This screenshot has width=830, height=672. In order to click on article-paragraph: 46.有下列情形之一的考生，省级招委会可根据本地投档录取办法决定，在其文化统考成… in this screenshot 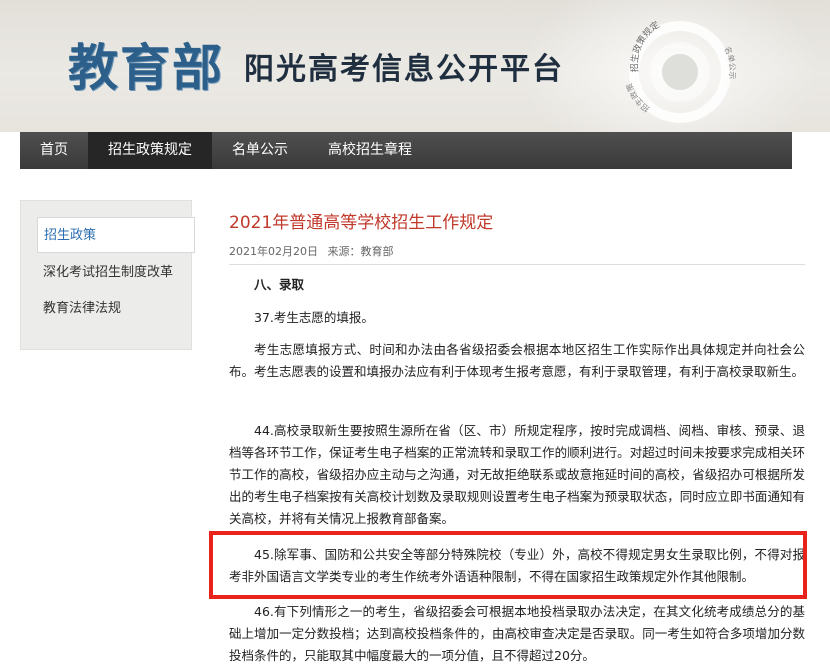, I will do `click(517, 633)`.